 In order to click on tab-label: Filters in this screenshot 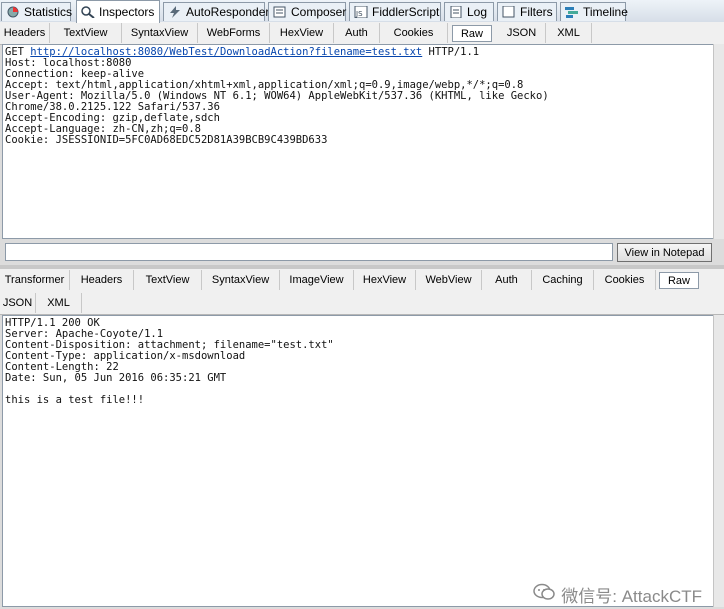, I will do `click(536, 12)`.